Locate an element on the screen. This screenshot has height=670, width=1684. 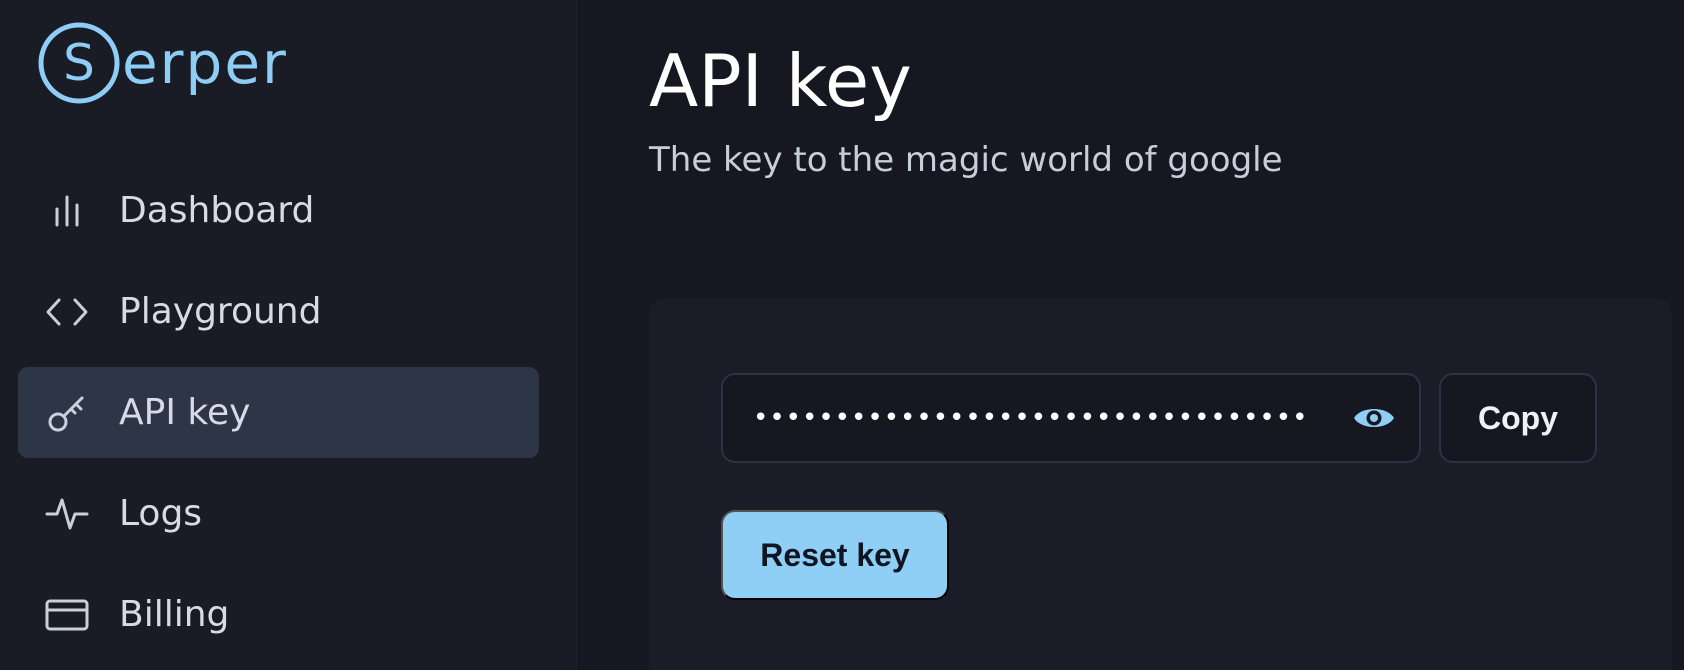
sidebar-item-dashboard: Dashboard is located at coordinates (278, 210).